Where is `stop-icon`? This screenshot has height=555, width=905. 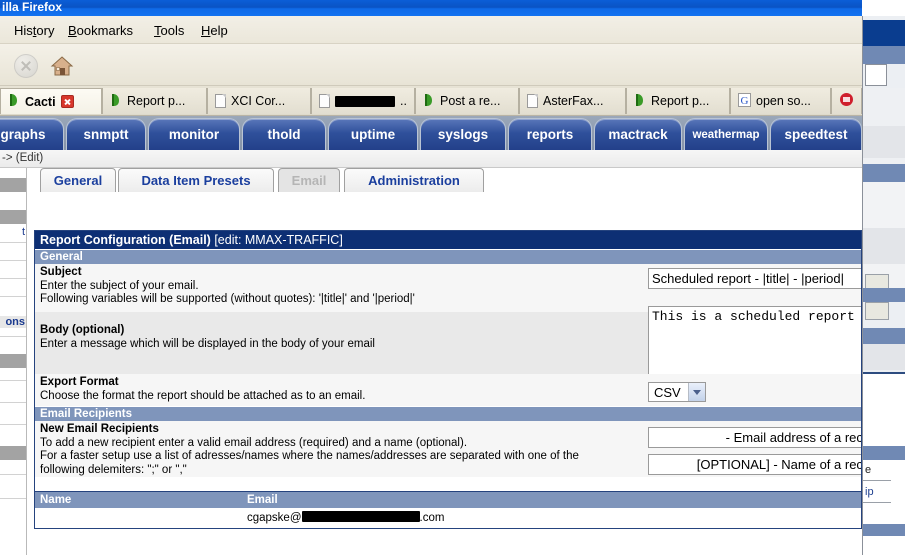
stop-icon is located at coordinates (26, 66).